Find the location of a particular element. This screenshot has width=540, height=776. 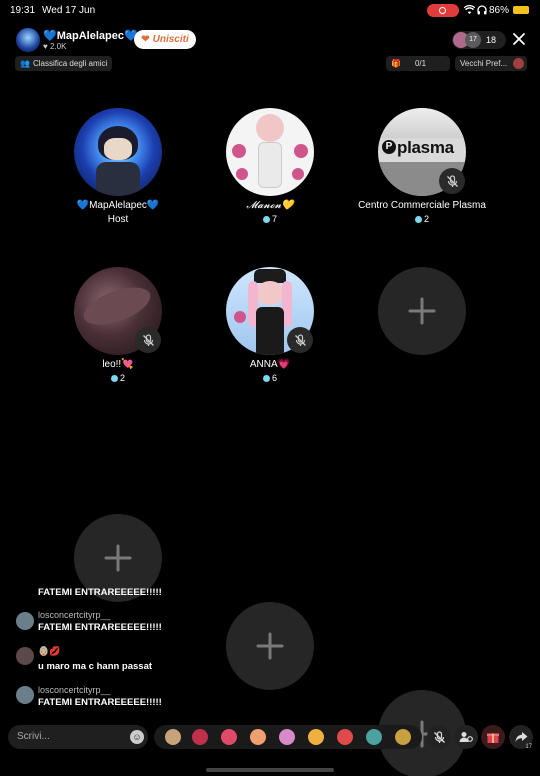

chat-message: u maro ma c hann passat is located at coordinates (95, 666).